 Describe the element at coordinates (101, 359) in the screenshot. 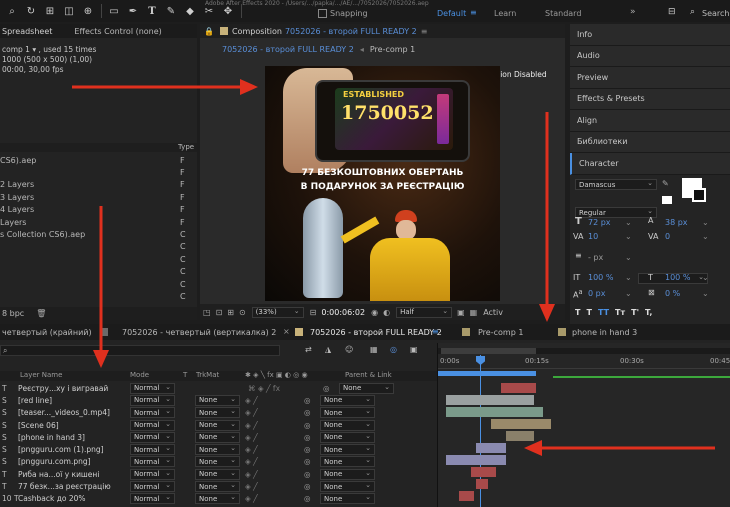

I see `arrow-to-layers-head` at that location.